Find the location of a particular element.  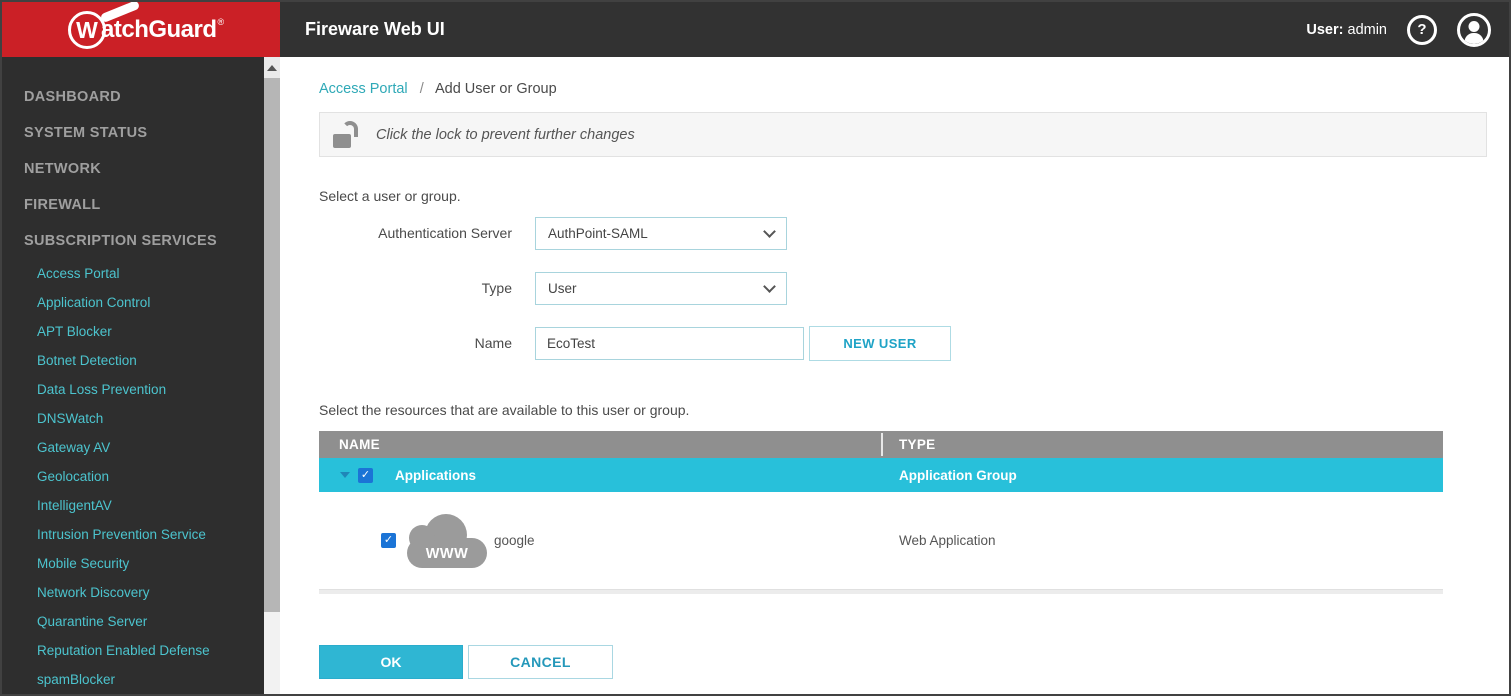

sidebar-item-intrusion-prevention-service: Intrusion Prevention Service is located at coordinates (133, 534).